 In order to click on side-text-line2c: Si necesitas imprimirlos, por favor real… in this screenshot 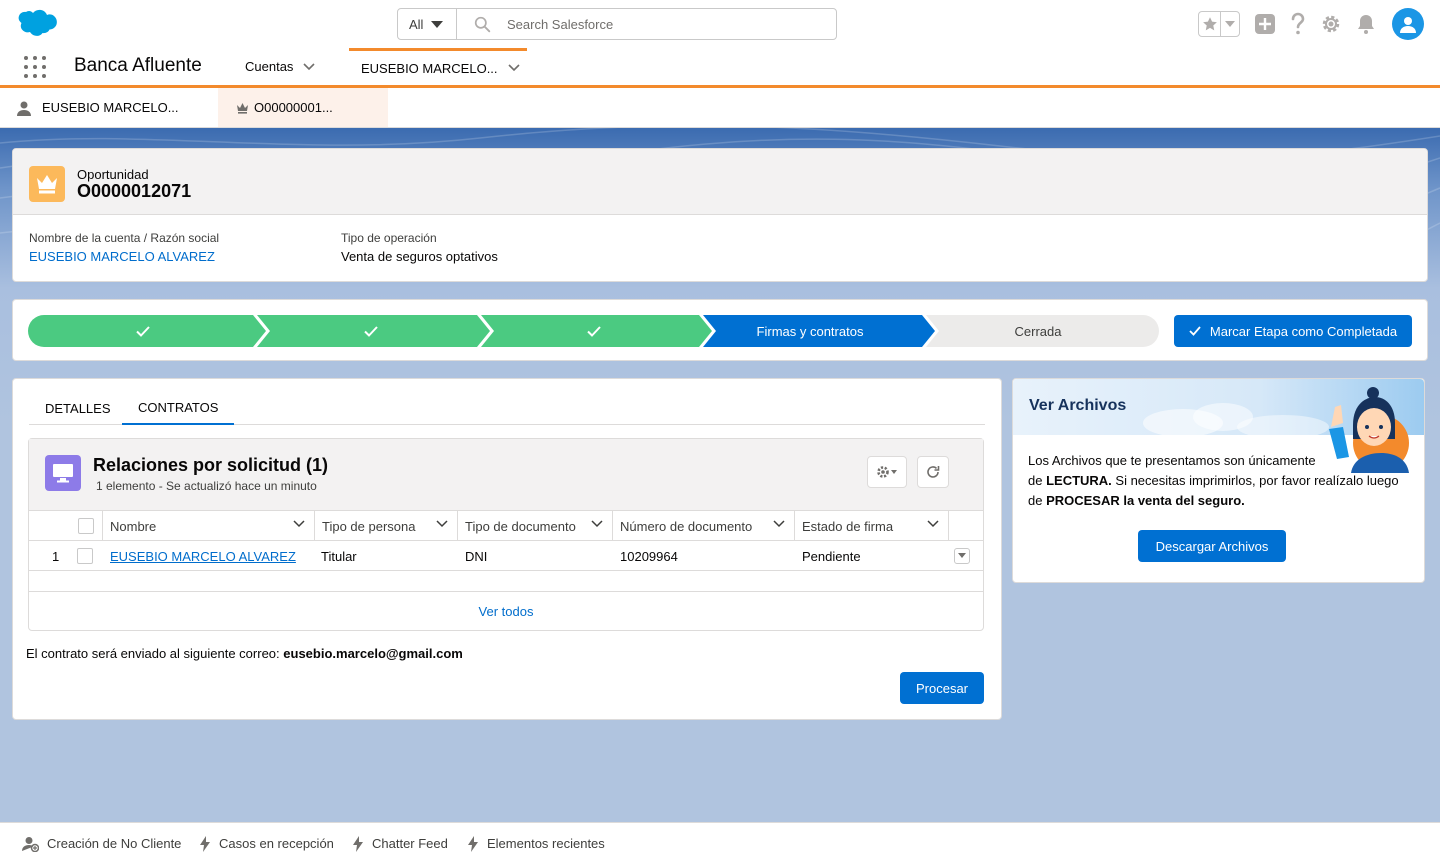, I will do `click(1255, 480)`.